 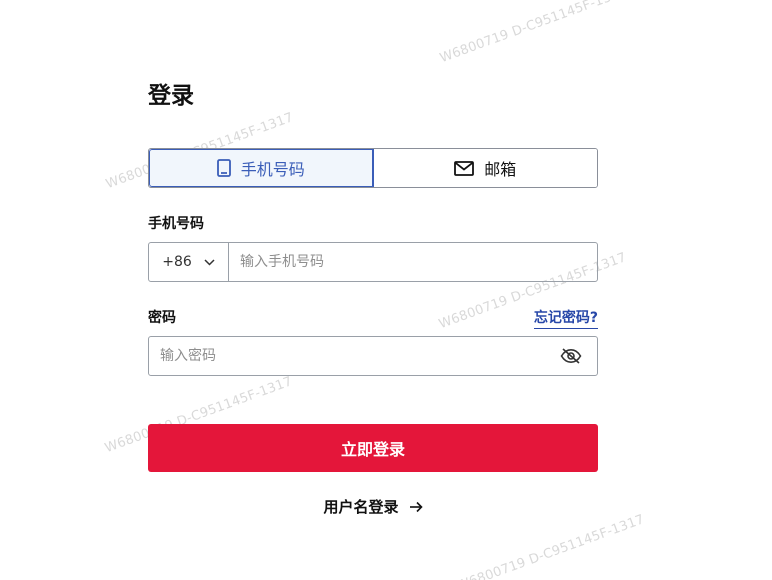 What do you see at coordinates (464, 168) in the screenshot?
I see `mail-icon` at bounding box center [464, 168].